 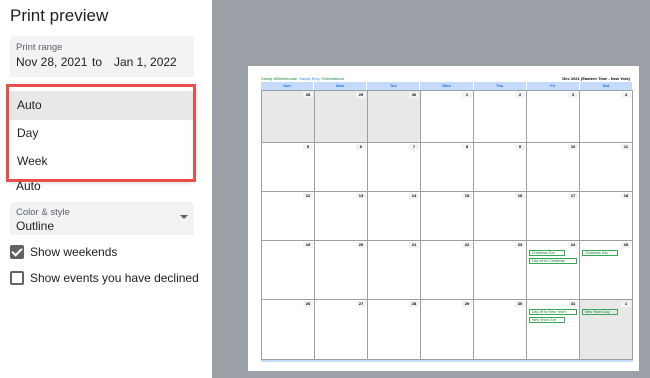 I want to click on day-number: 13, so click(x=361, y=196).